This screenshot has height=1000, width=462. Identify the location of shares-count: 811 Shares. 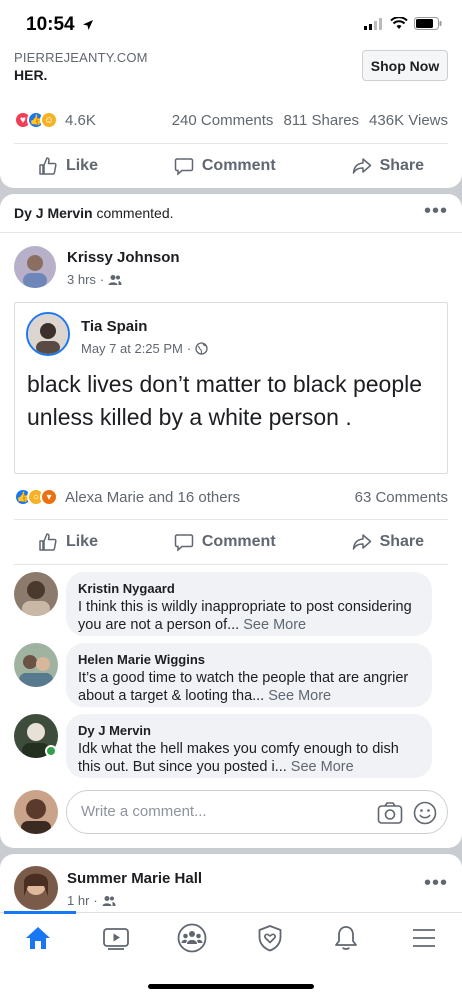
(321, 120).